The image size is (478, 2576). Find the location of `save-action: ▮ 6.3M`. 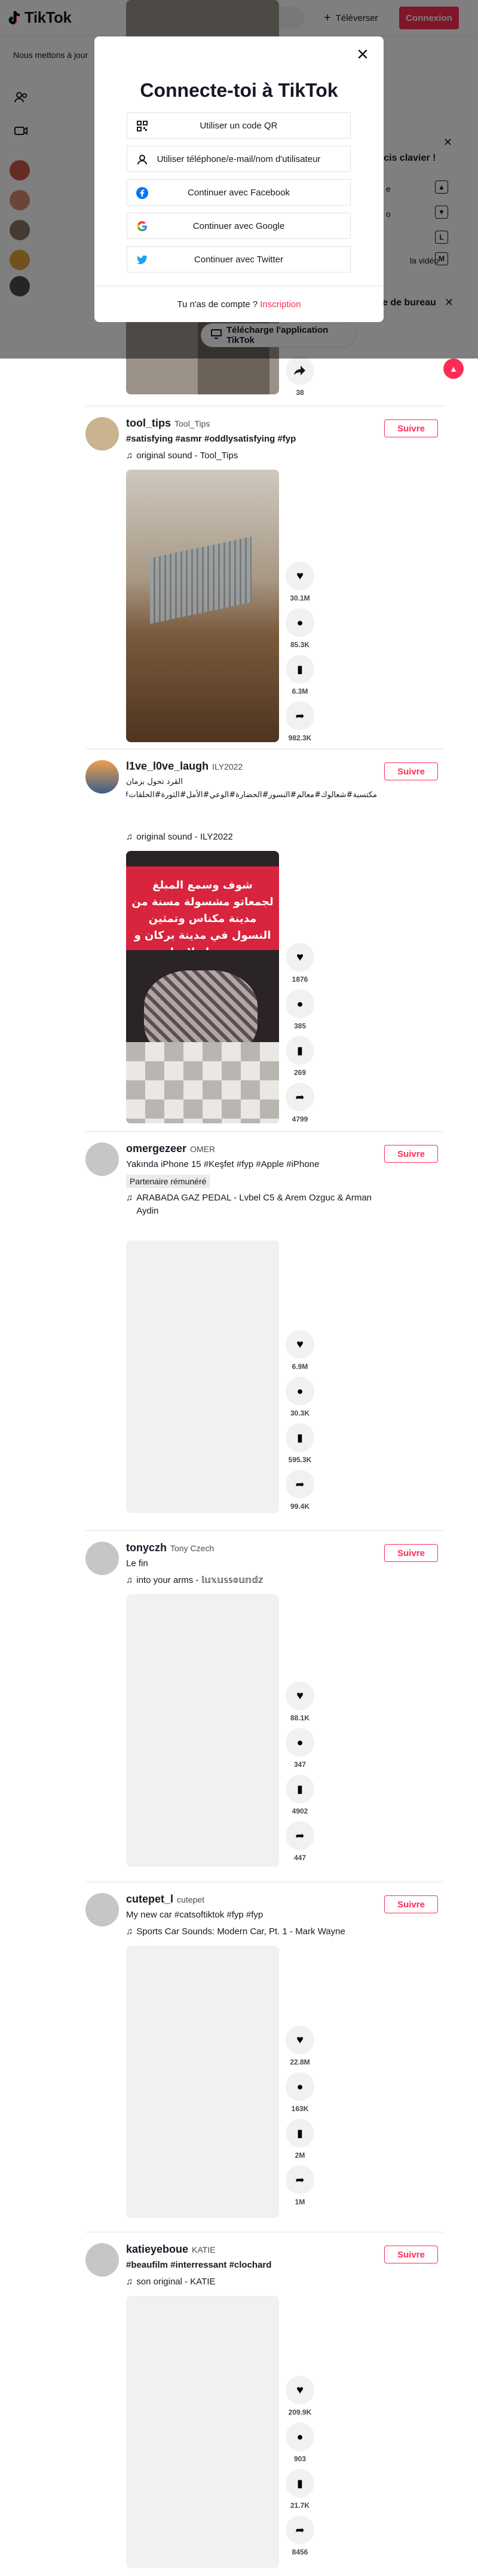

save-action: ▮ 6.3M is located at coordinates (300, 676).